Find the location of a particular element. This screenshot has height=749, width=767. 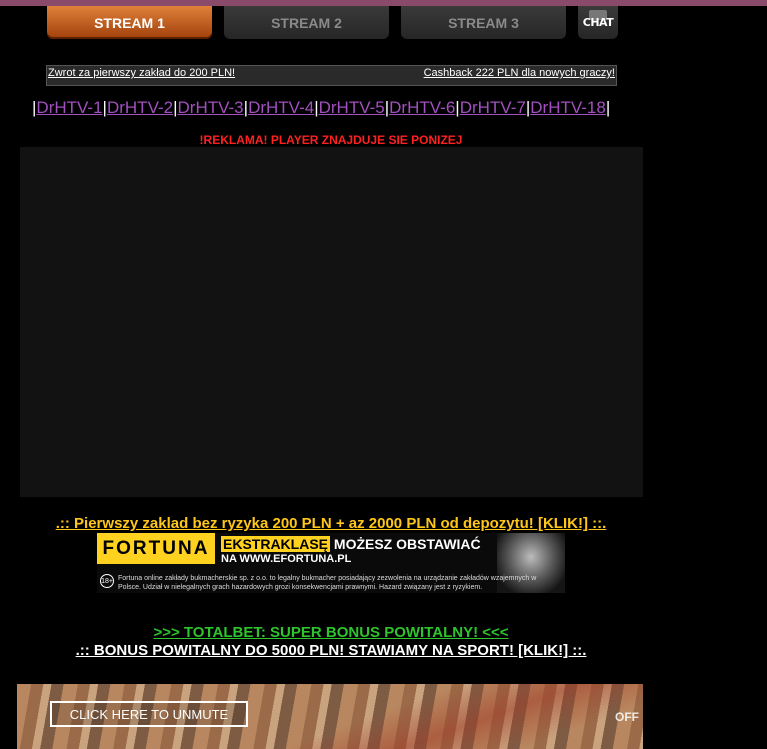

ad-notice: !REKLAMA! PLAYER ZNAJDUJE SIE PONIZEJ is located at coordinates (331, 140).